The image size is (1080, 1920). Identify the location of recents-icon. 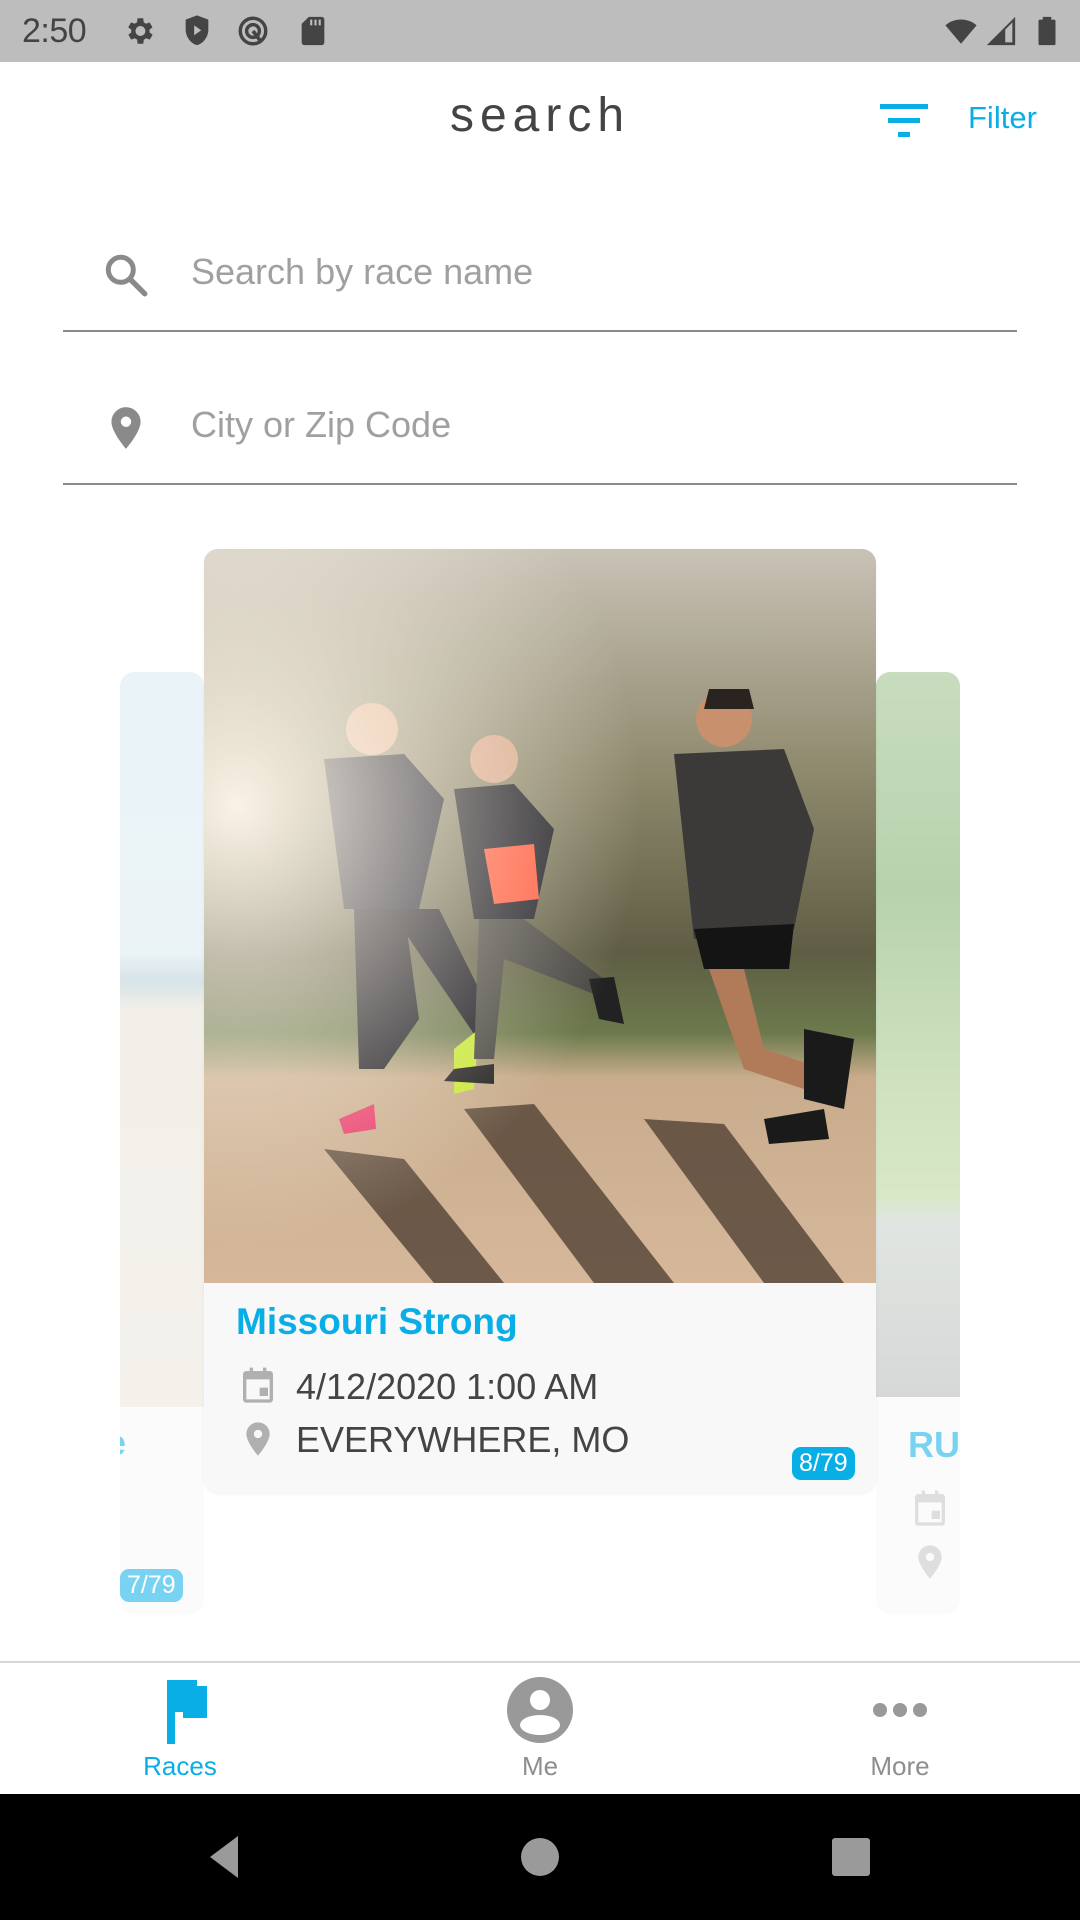
(851, 1857).